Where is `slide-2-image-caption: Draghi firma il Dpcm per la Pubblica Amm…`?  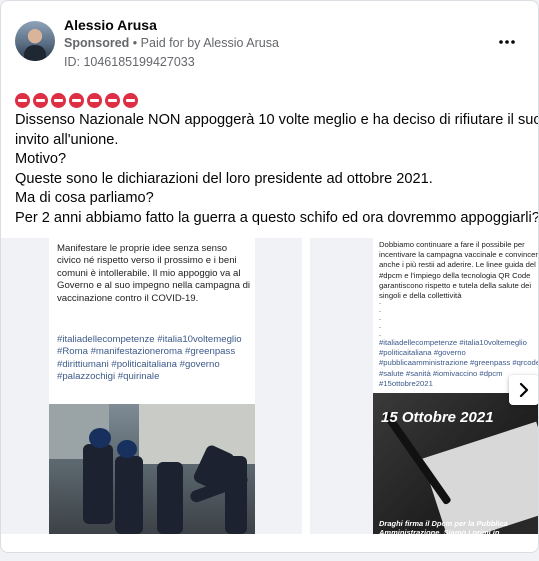
slide-2-image-caption: Draghi firma il Dpcm per la Pubblica Amm… is located at coordinates (443, 526).